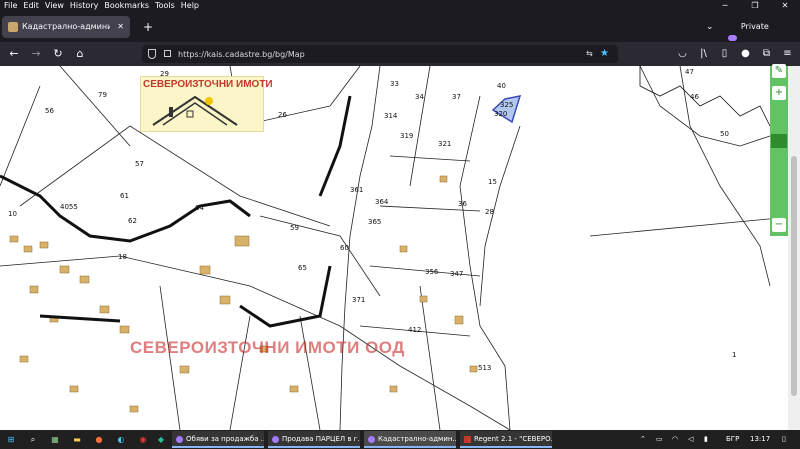  I want to click on pocket-icon: ◡, so click(682, 54).